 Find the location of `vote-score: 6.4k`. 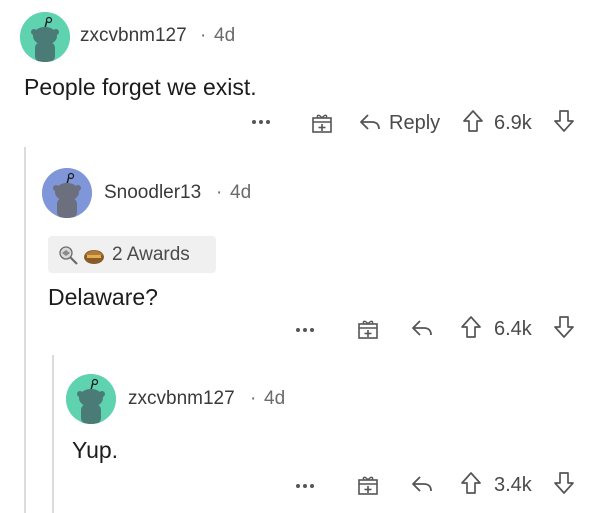

vote-score: 6.4k is located at coordinates (513, 329).